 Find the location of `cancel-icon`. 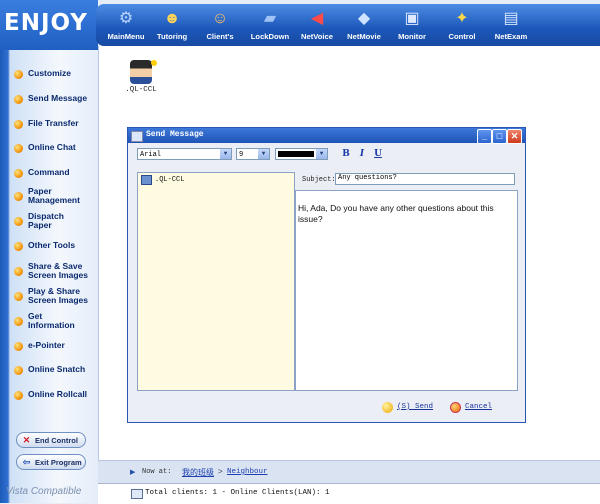

cancel-icon is located at coordinates (455, 407).